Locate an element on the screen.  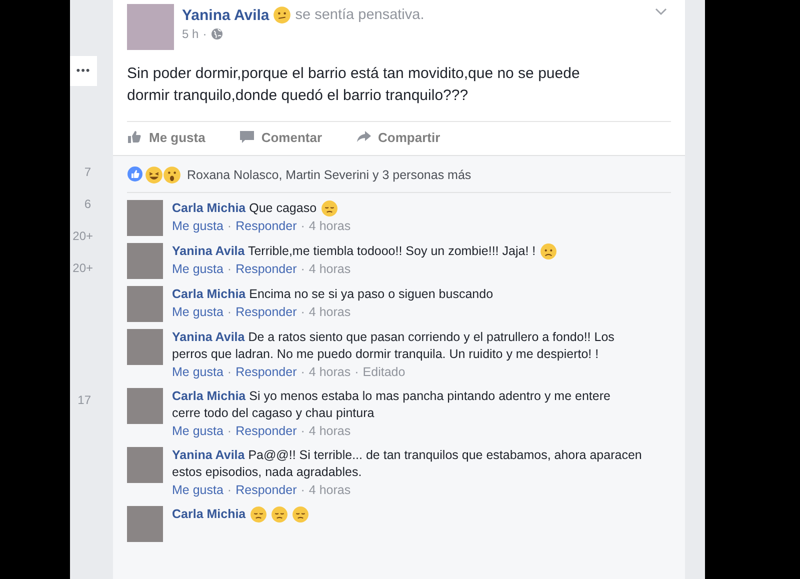
feeling-text: se sentía pensativa. is located at coordinates (359, 15).